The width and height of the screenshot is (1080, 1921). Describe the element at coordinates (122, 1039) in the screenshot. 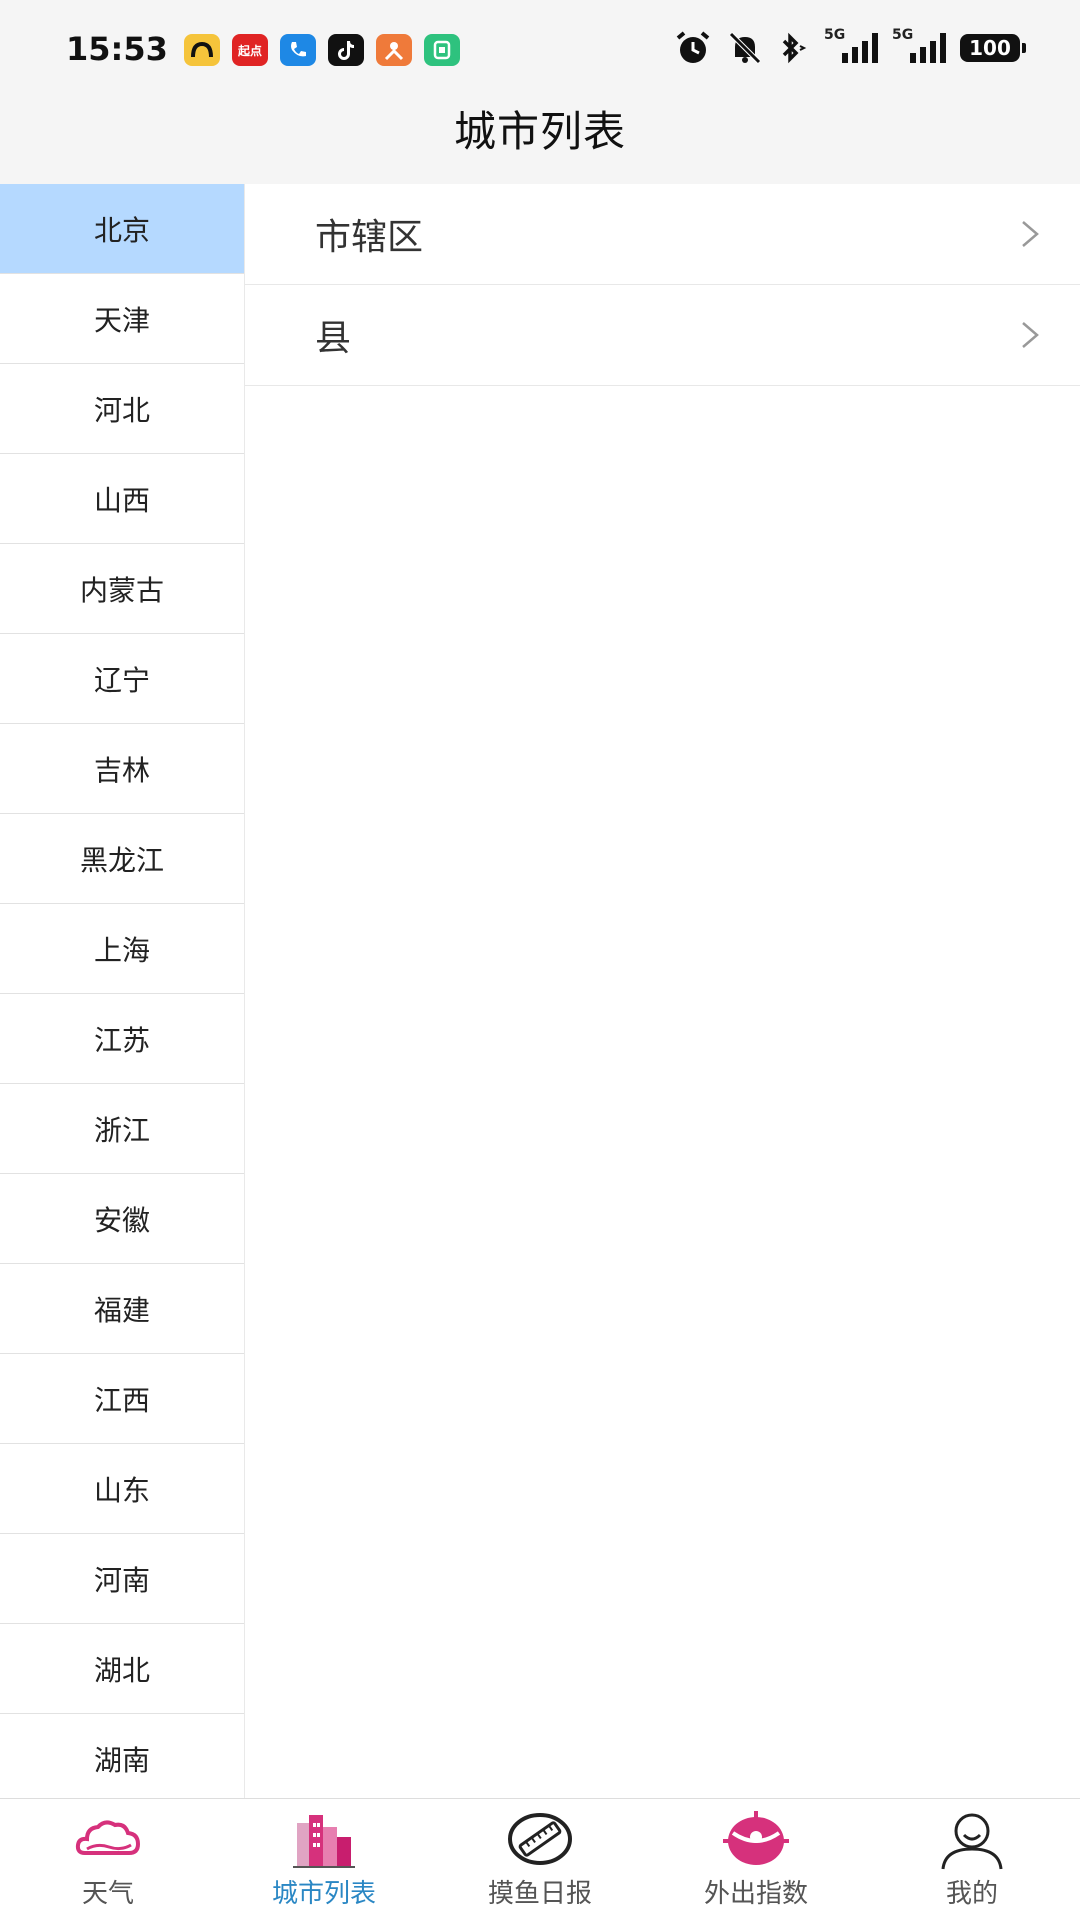

I see `province-item: 江苏` at that location.